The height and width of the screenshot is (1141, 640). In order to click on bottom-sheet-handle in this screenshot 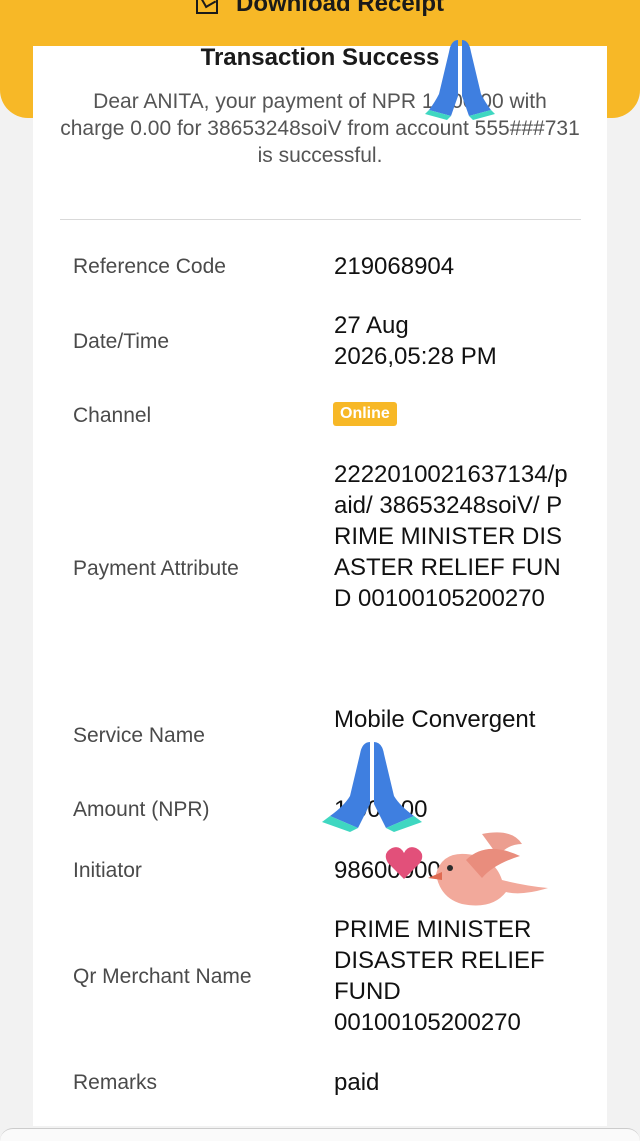, I will do `click(320, 1134)`.